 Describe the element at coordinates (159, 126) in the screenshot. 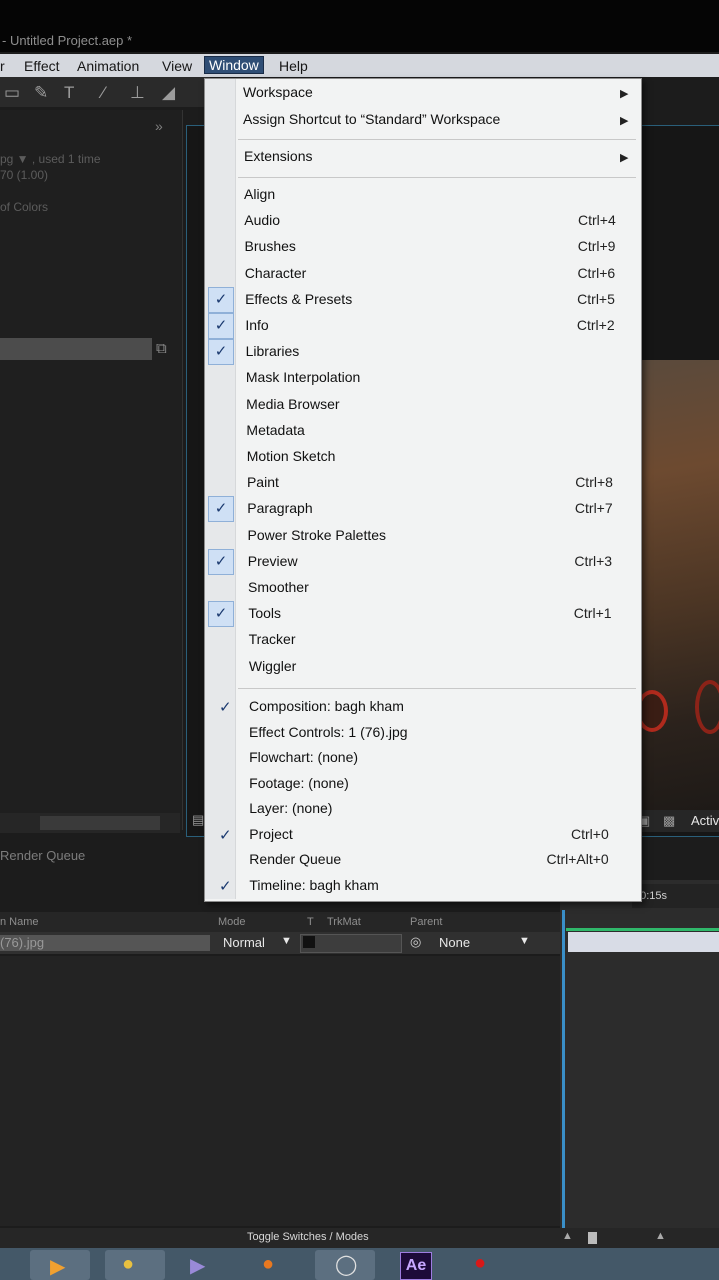

I see `panel-expand-chevron-icon: »` at that location.